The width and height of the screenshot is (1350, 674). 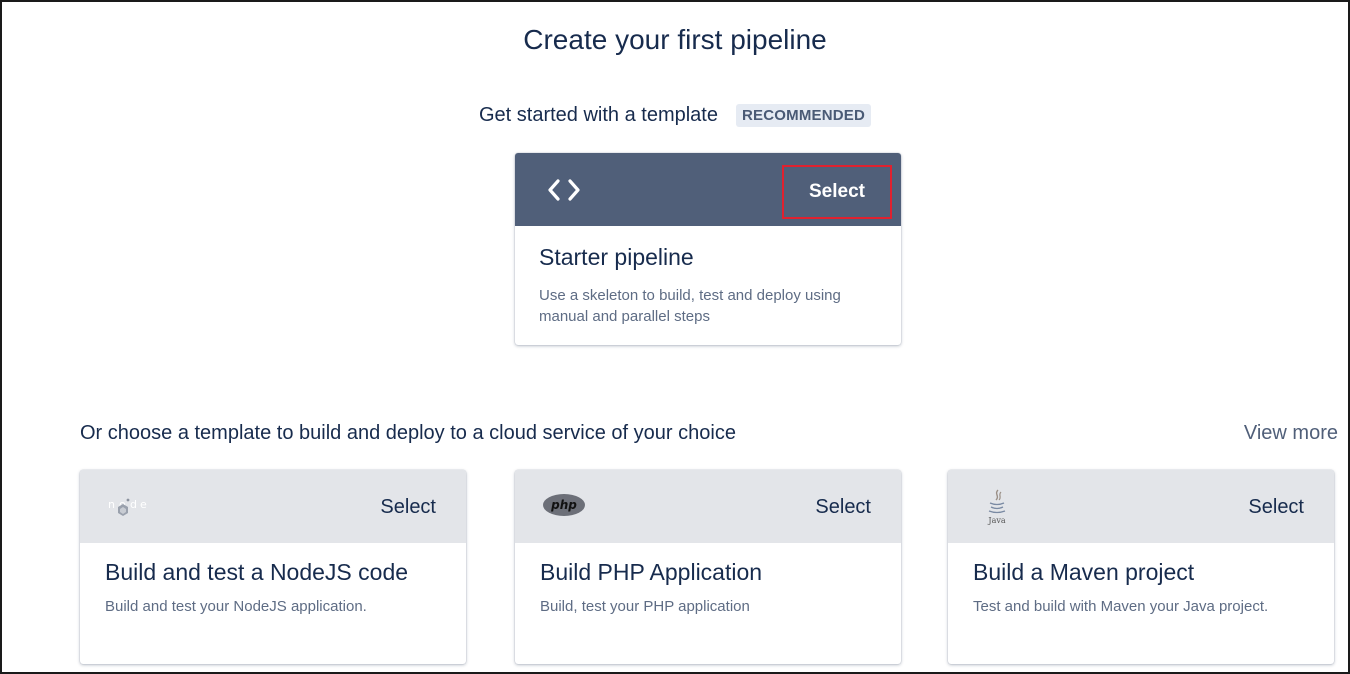 What do you see at coordinates (675, 39) in the screenshot?
I see `page-title: Create your first pipeline` at bounding box center [675, 39].